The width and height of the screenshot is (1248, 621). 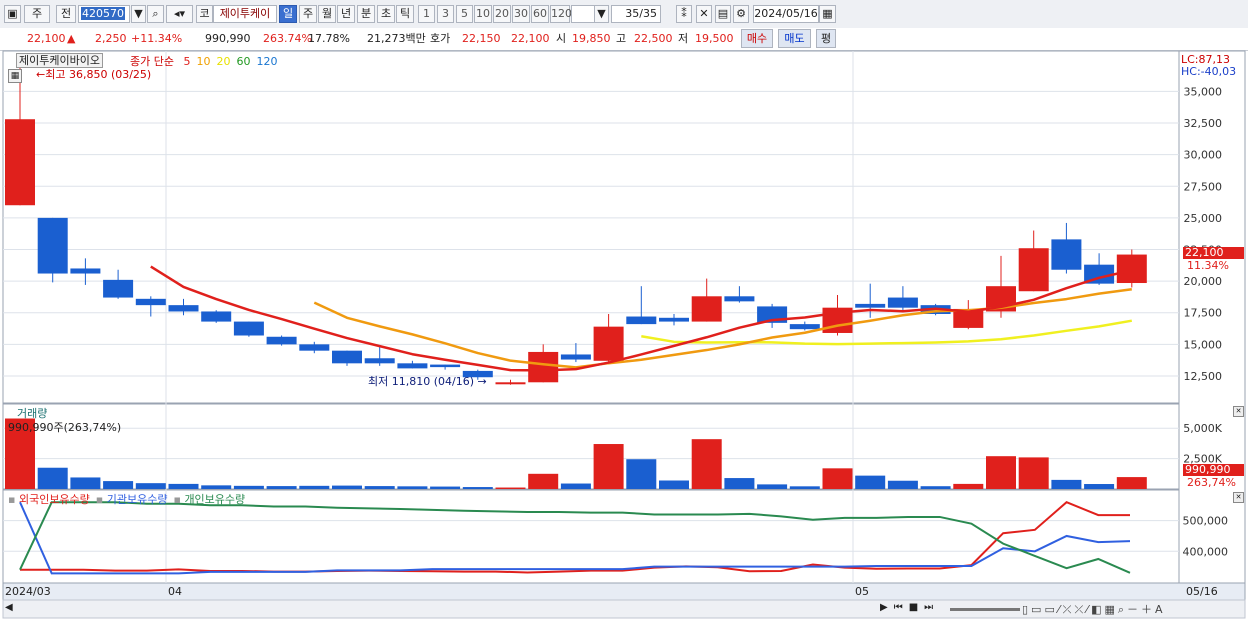 I want to click on ma-period-60: 60, so click(x=243, y=61).